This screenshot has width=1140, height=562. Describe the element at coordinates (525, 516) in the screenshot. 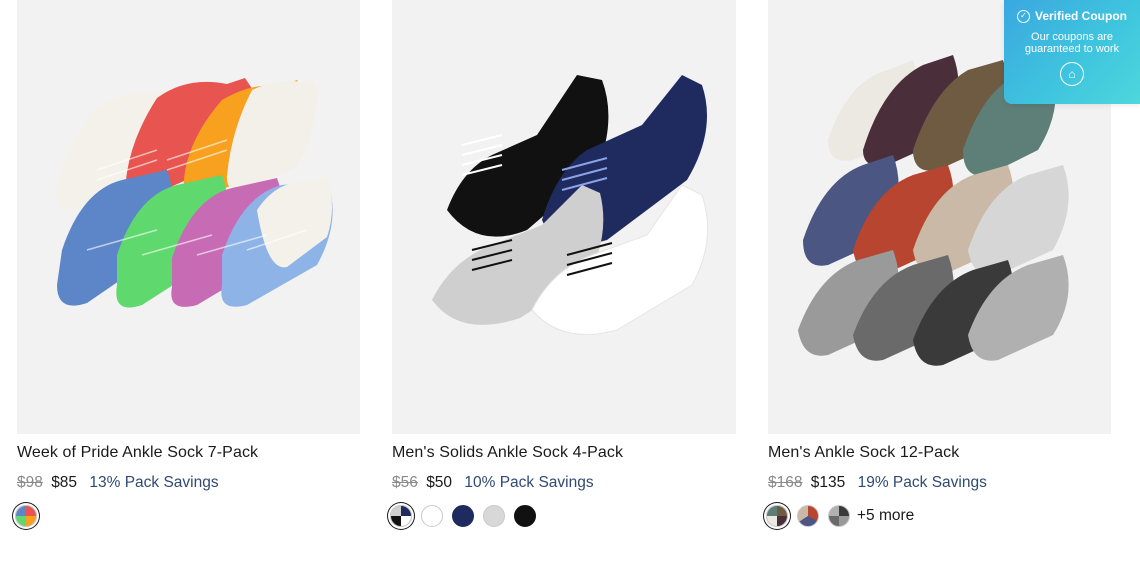

I see `color-swatch-black` at that location.